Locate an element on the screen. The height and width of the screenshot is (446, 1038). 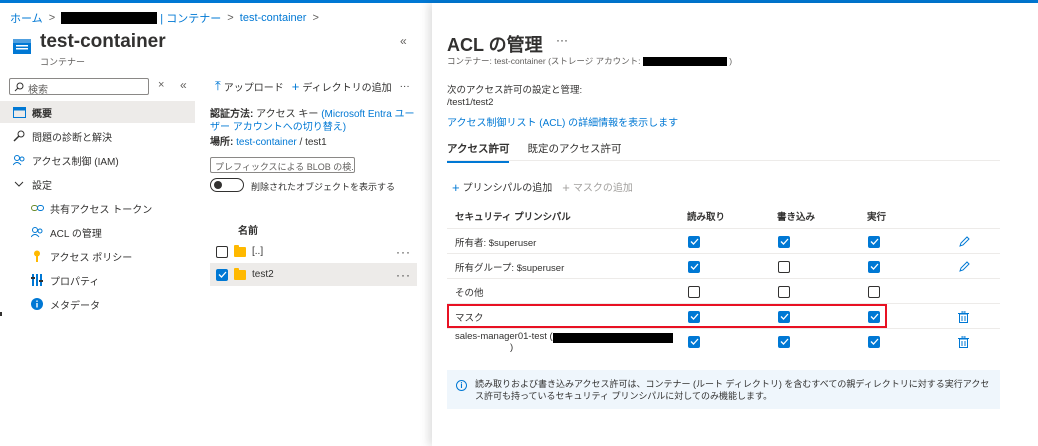
search-input: 検索 is located at coordinates (79, 87).